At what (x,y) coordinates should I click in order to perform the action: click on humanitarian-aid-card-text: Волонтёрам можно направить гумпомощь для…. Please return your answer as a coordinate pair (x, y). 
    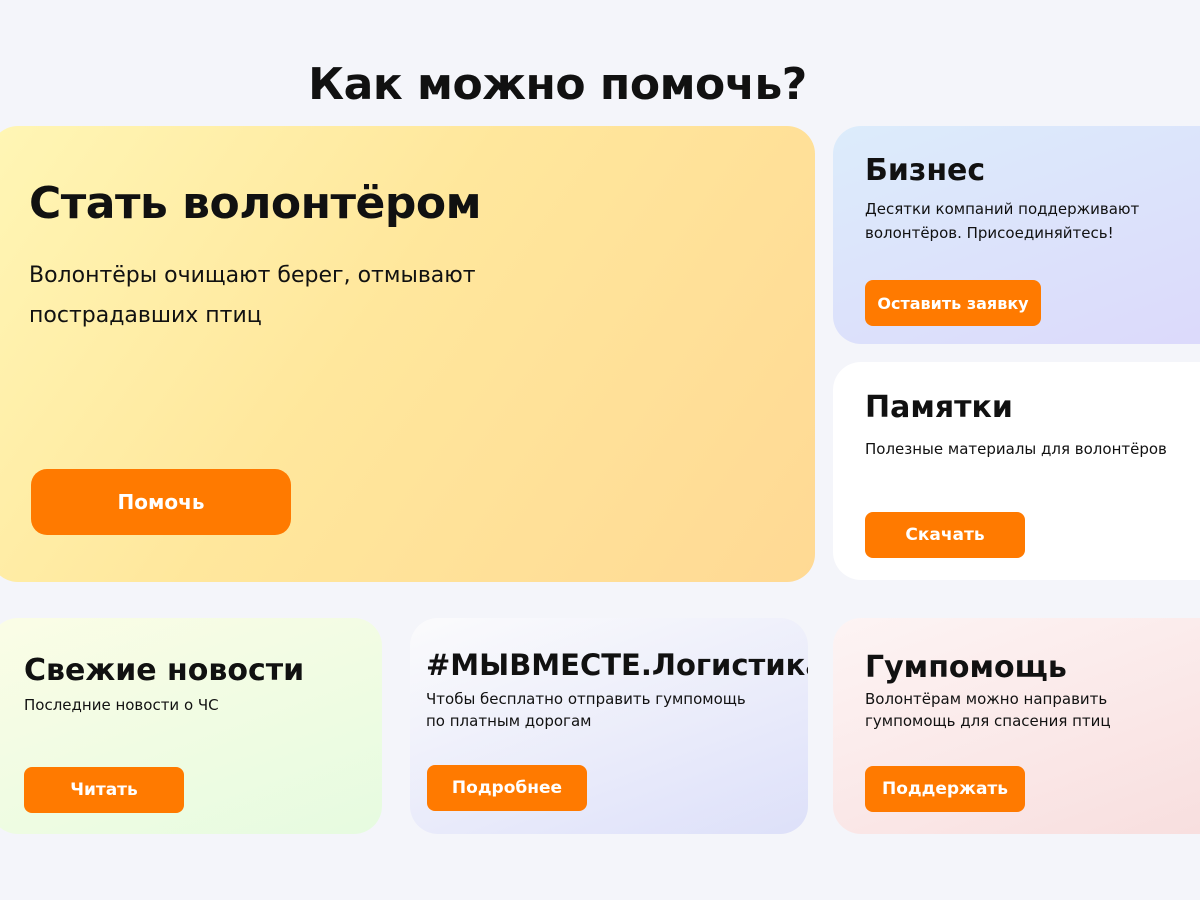
    Looking at the image, I should click on (988, 710).